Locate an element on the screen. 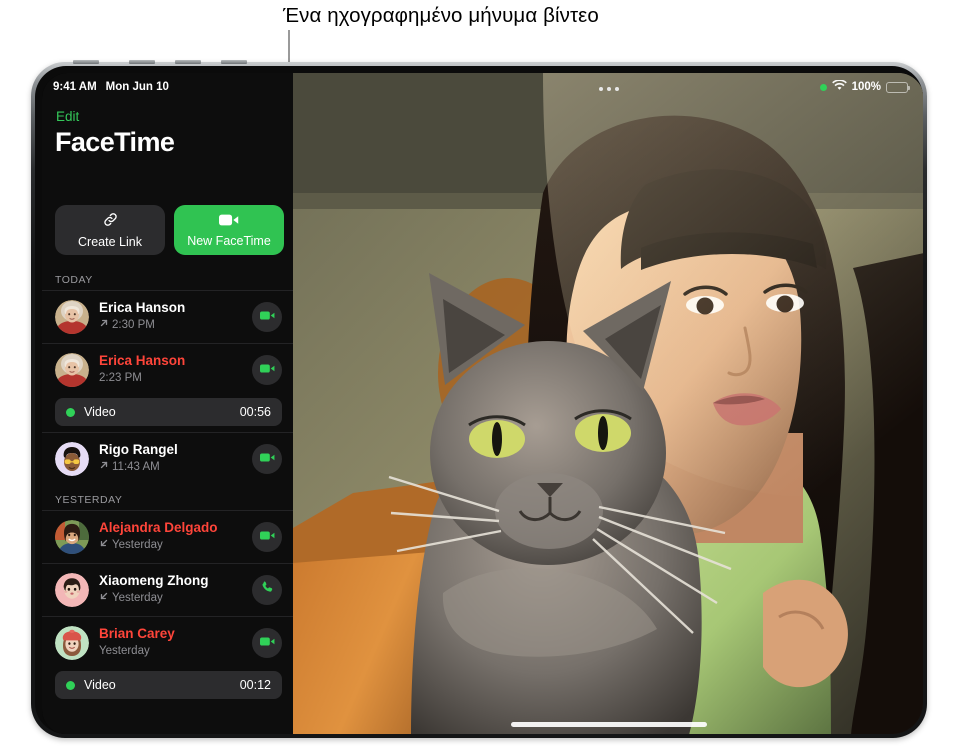  call-row-brian: Brian Carey Yesterday is located at coordinates (167, 642).